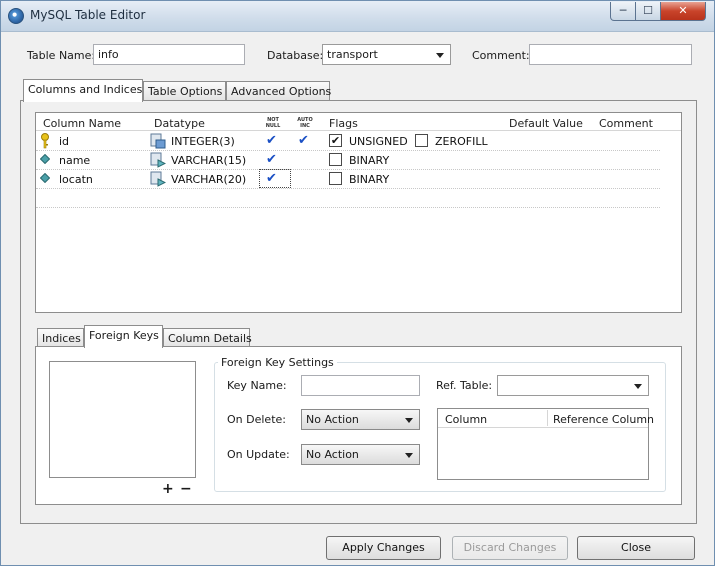 The height and width of the screenshot is (566, 715). Describe the element at coordinates (295, 55) in the screenshot. I see `database-label: Database:` at that location.